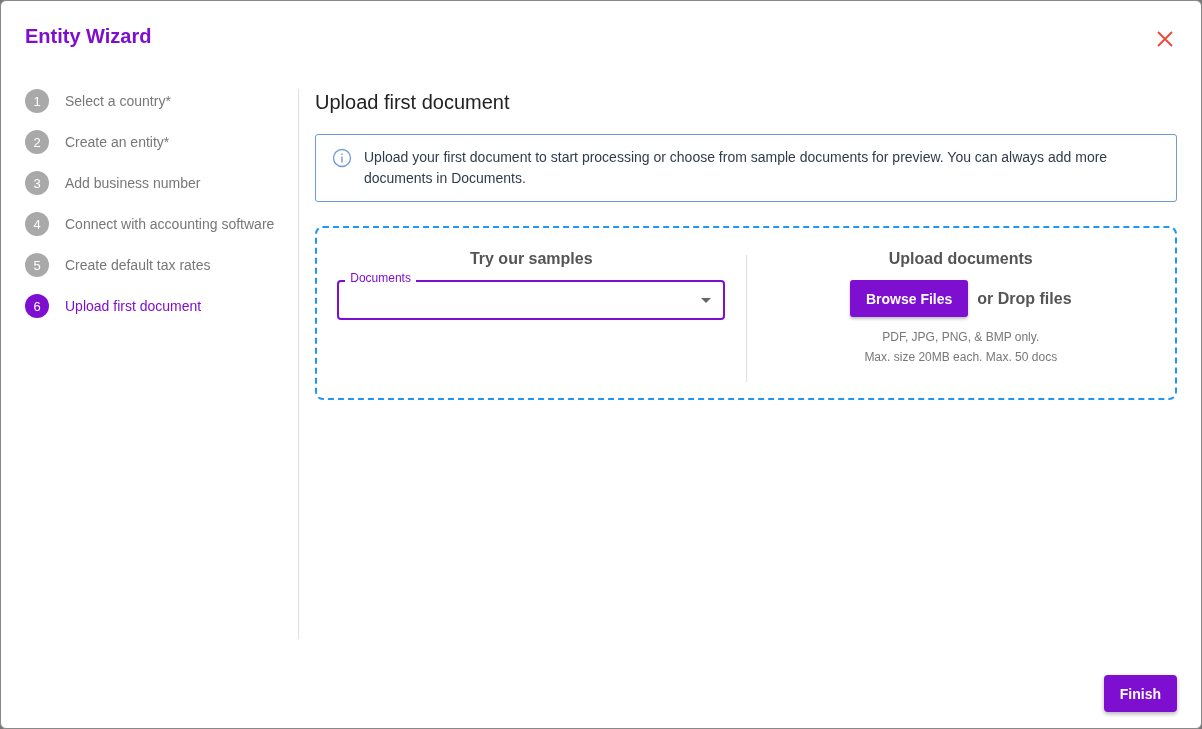  What do you see at coordinates (1165, 39) in the screenshot?
I see `close-icon` at bounding box center [1165, 39].